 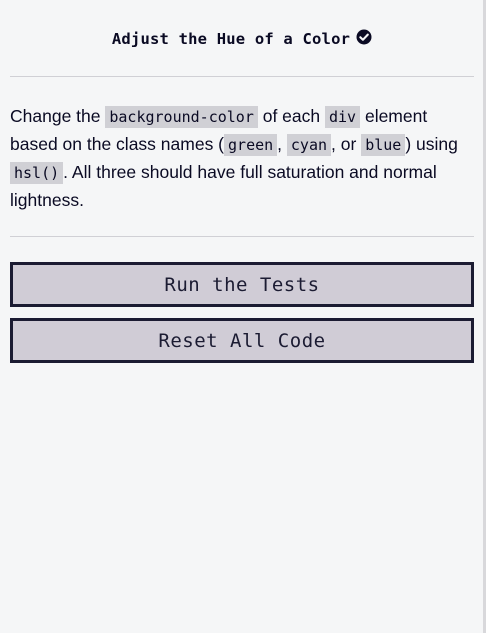 I want to click on run-tests-button: Run the Tests, so click(x=242, y=284).